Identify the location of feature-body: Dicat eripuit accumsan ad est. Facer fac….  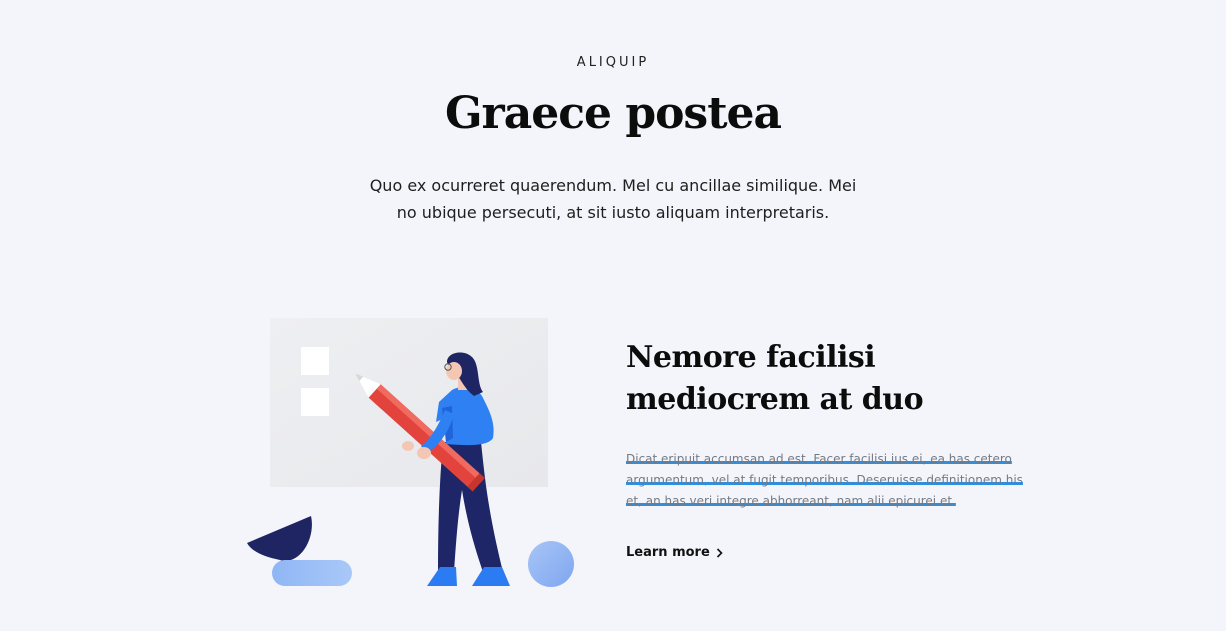
(831, 480).